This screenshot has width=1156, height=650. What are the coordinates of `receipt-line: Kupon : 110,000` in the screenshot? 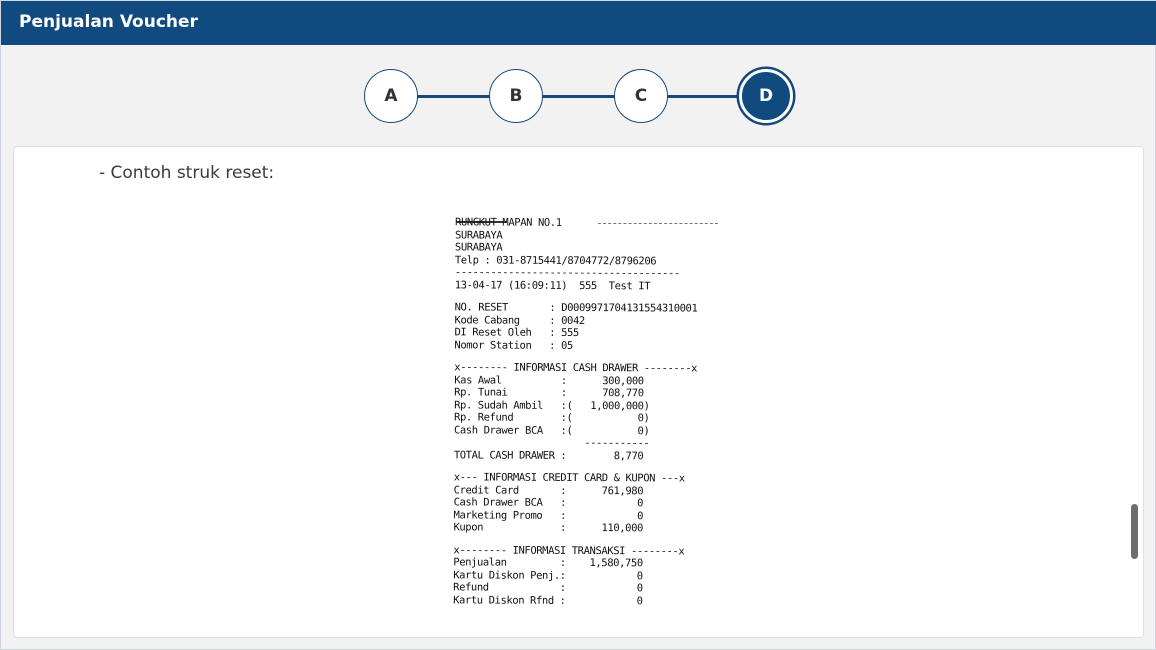 It's located at (548, 528).